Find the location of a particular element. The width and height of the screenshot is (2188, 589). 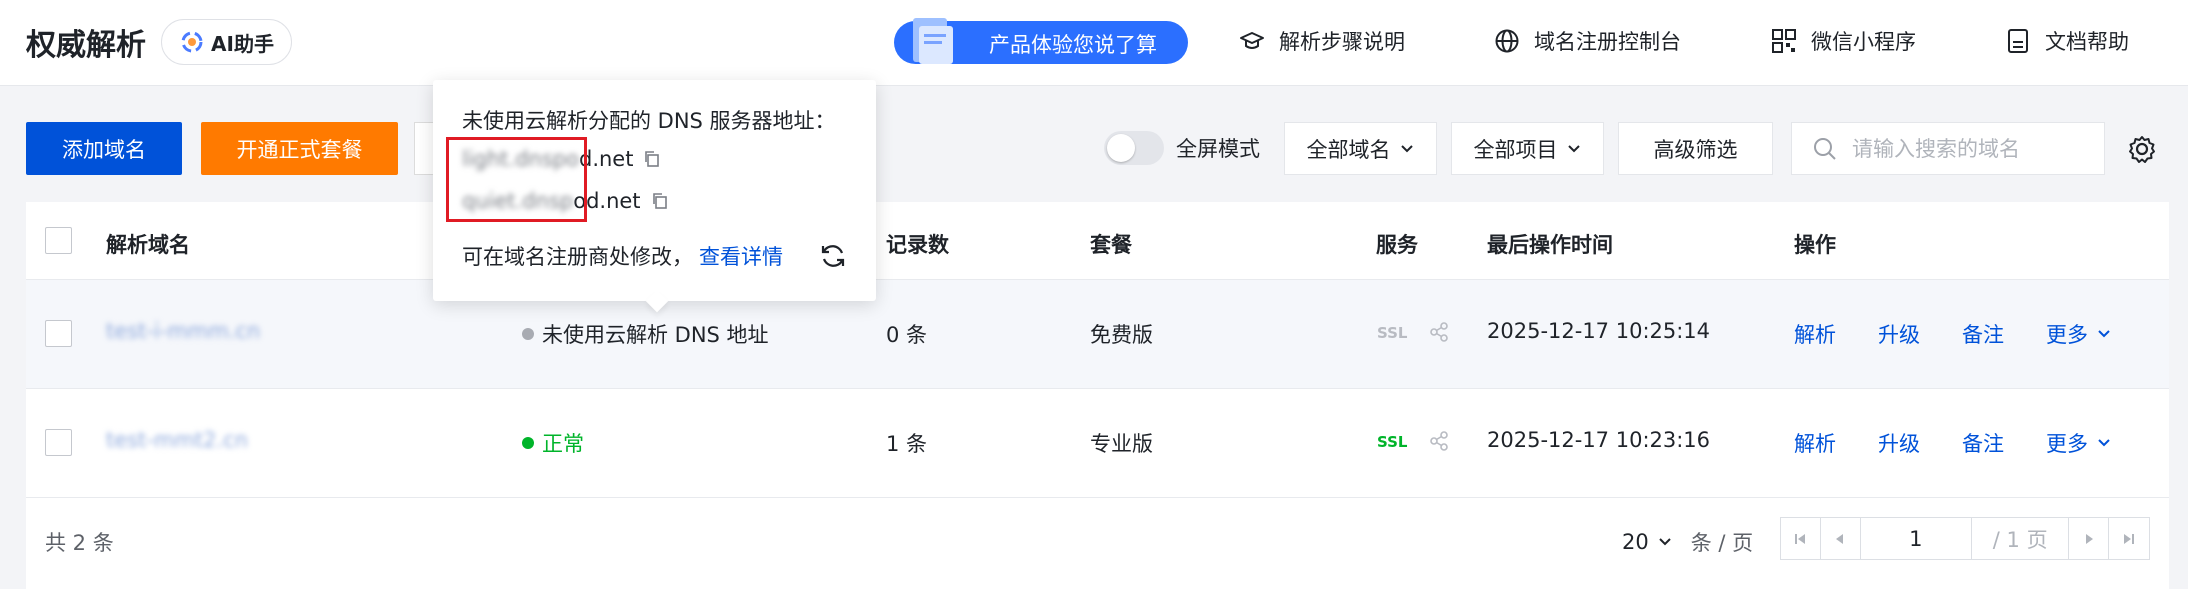

popover-footer-text: 可在域名注册商处修改， is located at coordinates (577, 257).